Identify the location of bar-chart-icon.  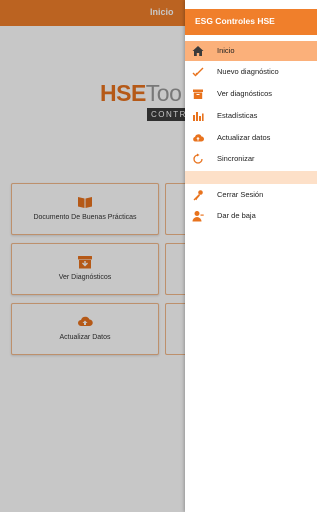
(198, 116).